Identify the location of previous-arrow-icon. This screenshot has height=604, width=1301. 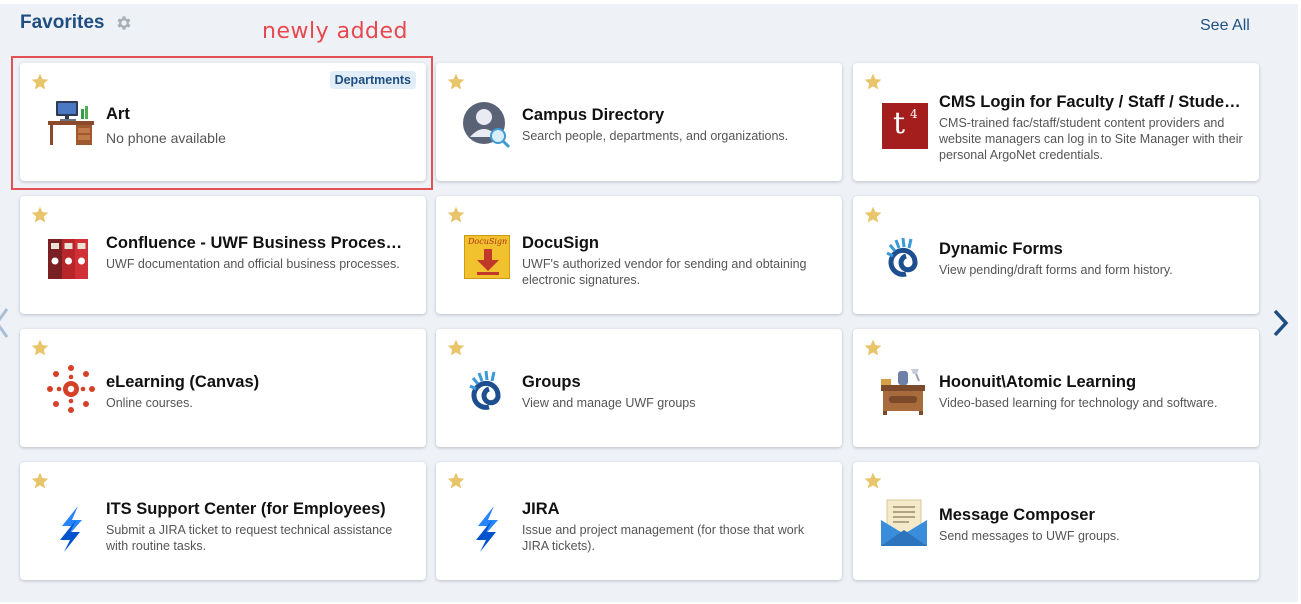
(5, 323).